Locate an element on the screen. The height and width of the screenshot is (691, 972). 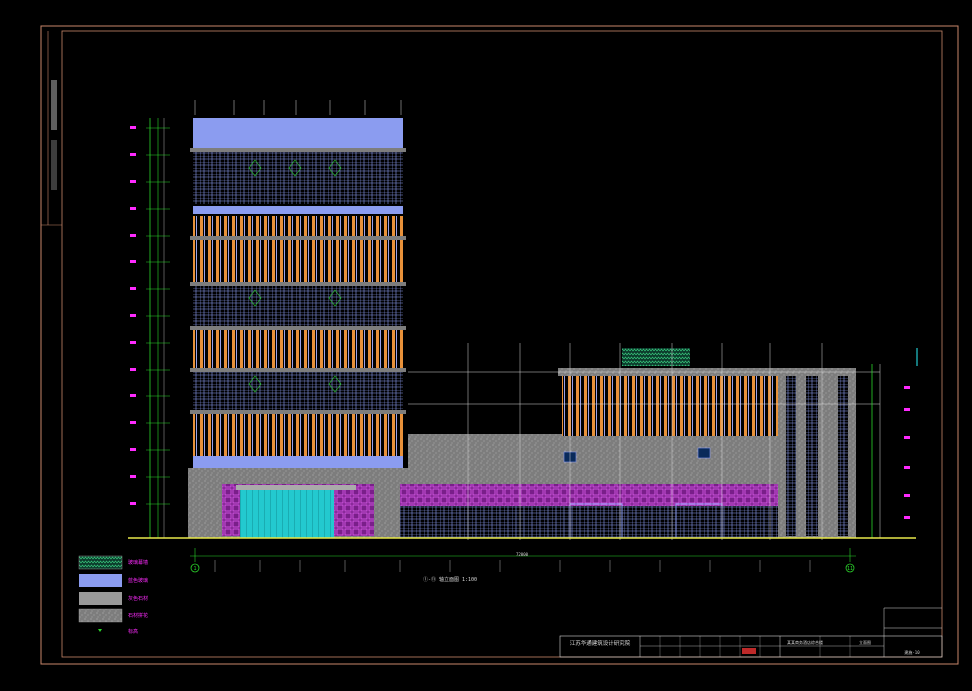
title-block-project: 某某商务酒店综合楼 is located at coordinates (805, 642).